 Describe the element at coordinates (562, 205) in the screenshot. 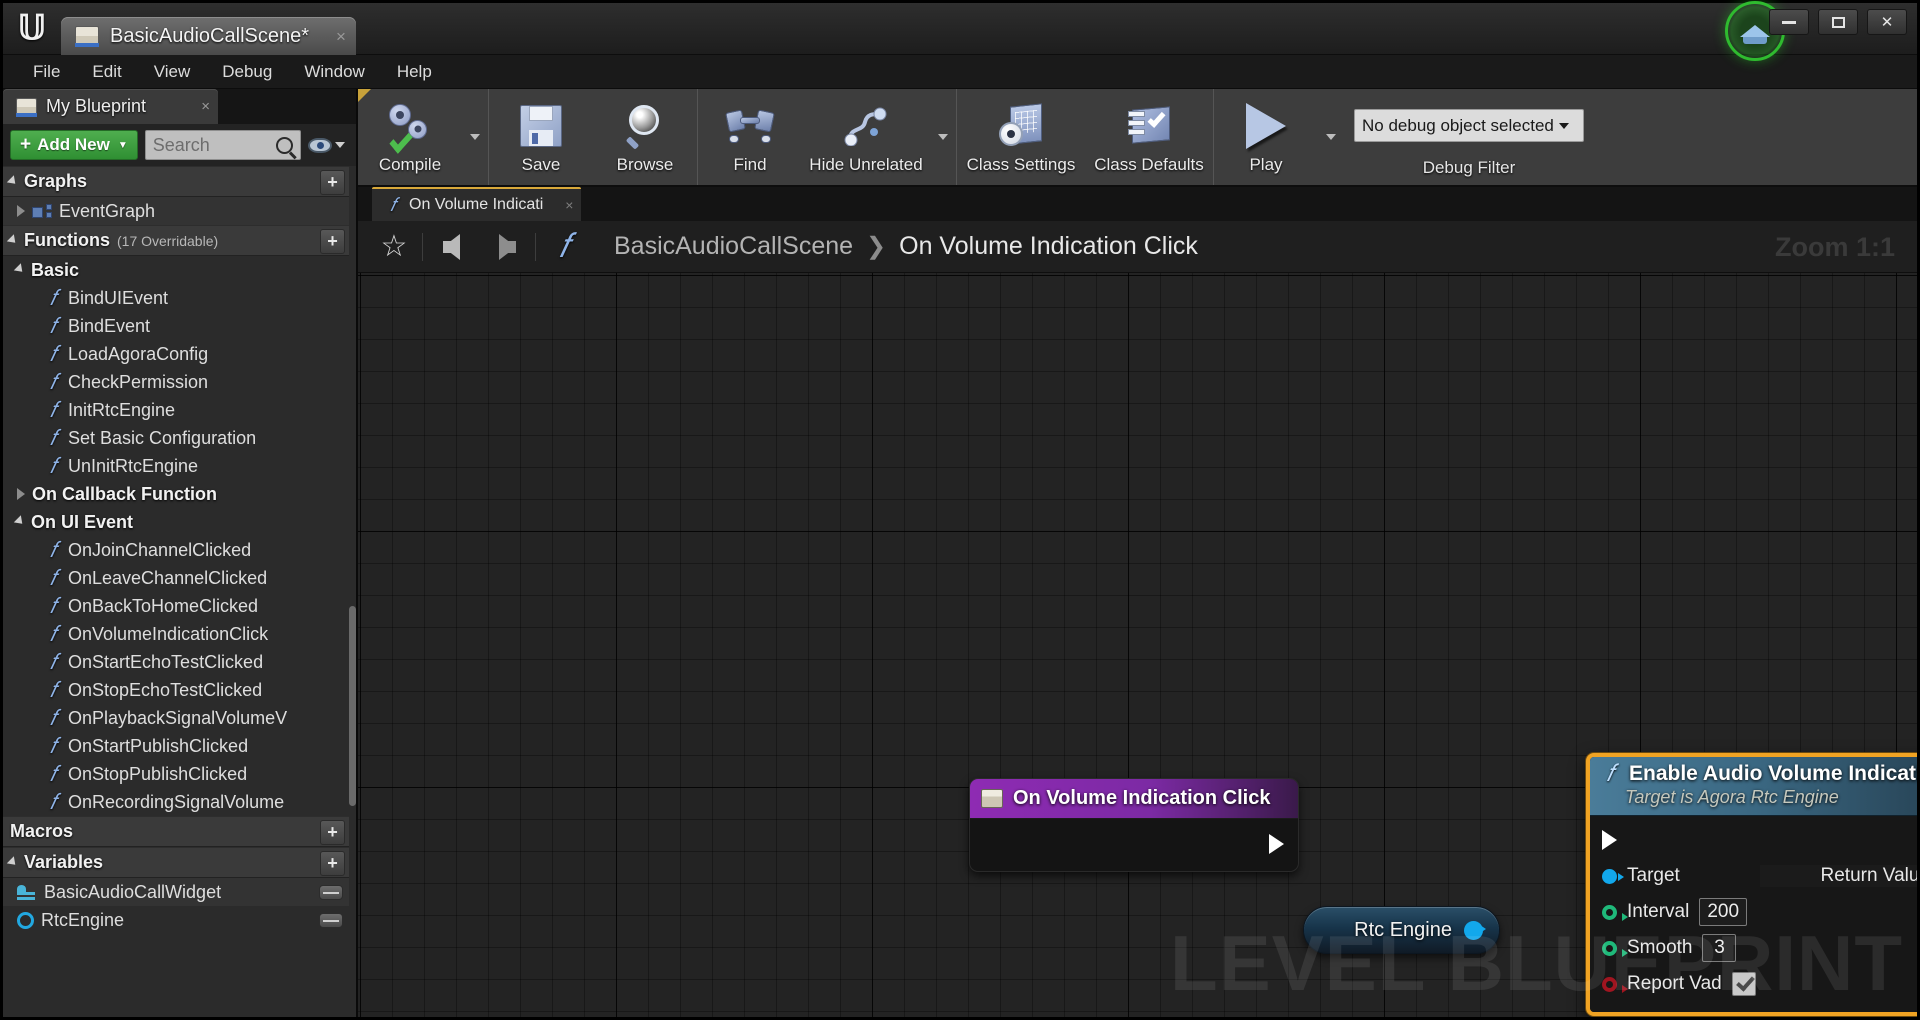

I see `graph-tab-close-icon: ×` at that location.